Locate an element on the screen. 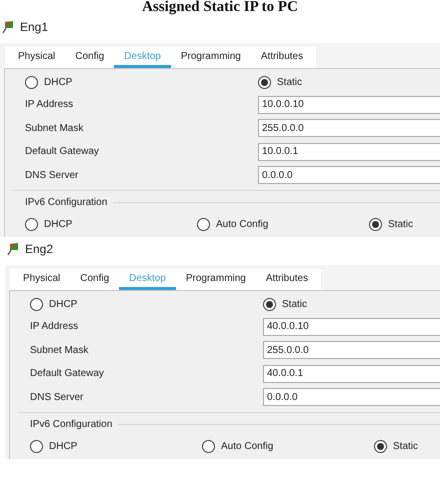 The height and width of the screenshot is (478, 440). input-field: 40.0.0.10 is located at coordinates (351, 327).